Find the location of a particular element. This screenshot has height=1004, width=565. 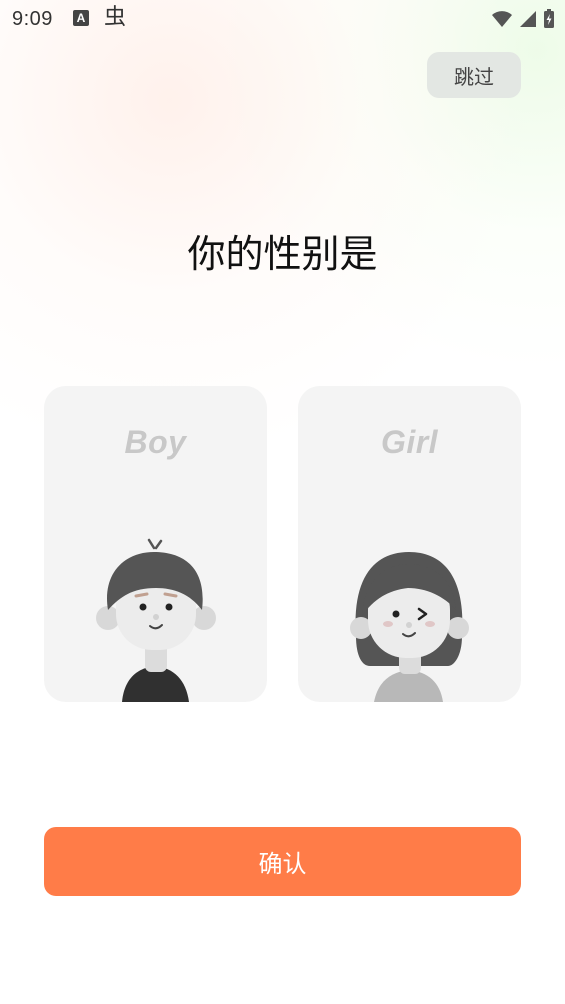

bug-icon: 虫 is located at coordinates (115, 17).